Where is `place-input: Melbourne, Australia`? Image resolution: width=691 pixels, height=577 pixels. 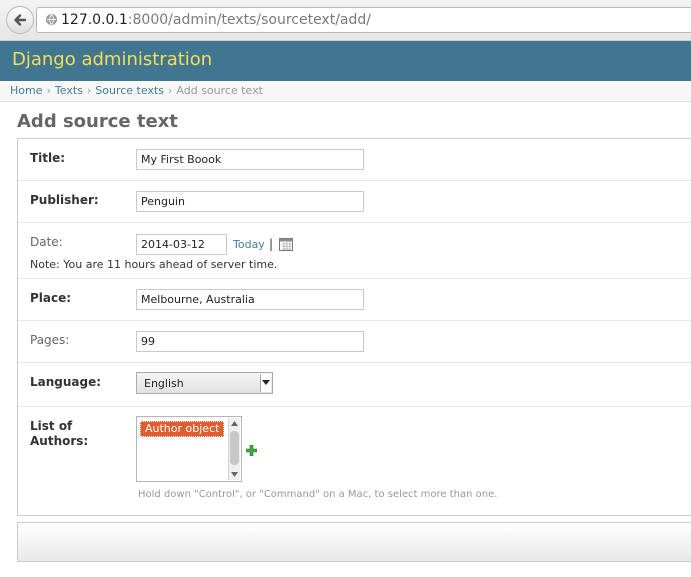
place-input: Melbourne, Australia is located at coordinates (250, 299).